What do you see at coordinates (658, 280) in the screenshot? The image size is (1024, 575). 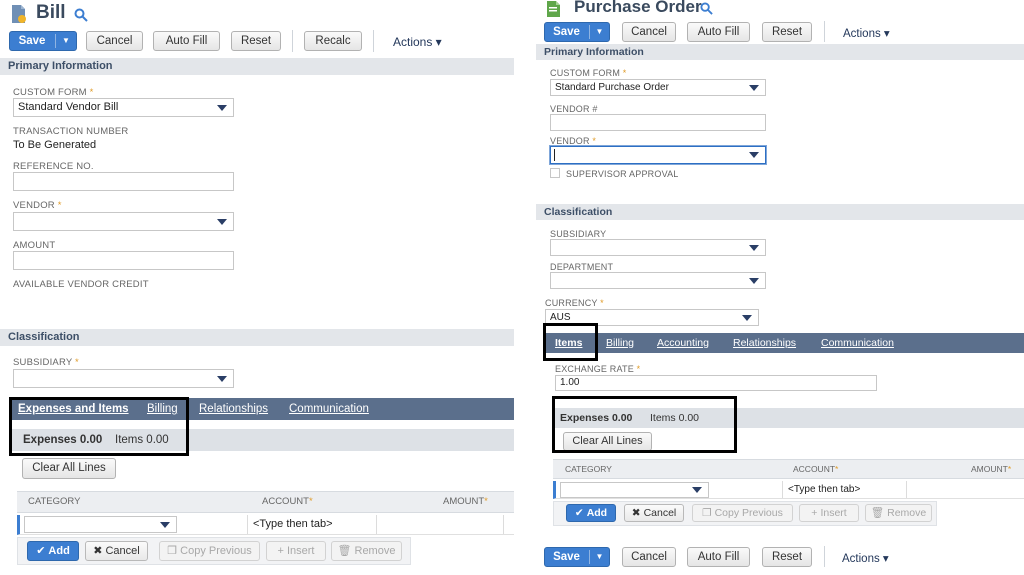 I see `department-select` at bounding box center [658, 280].